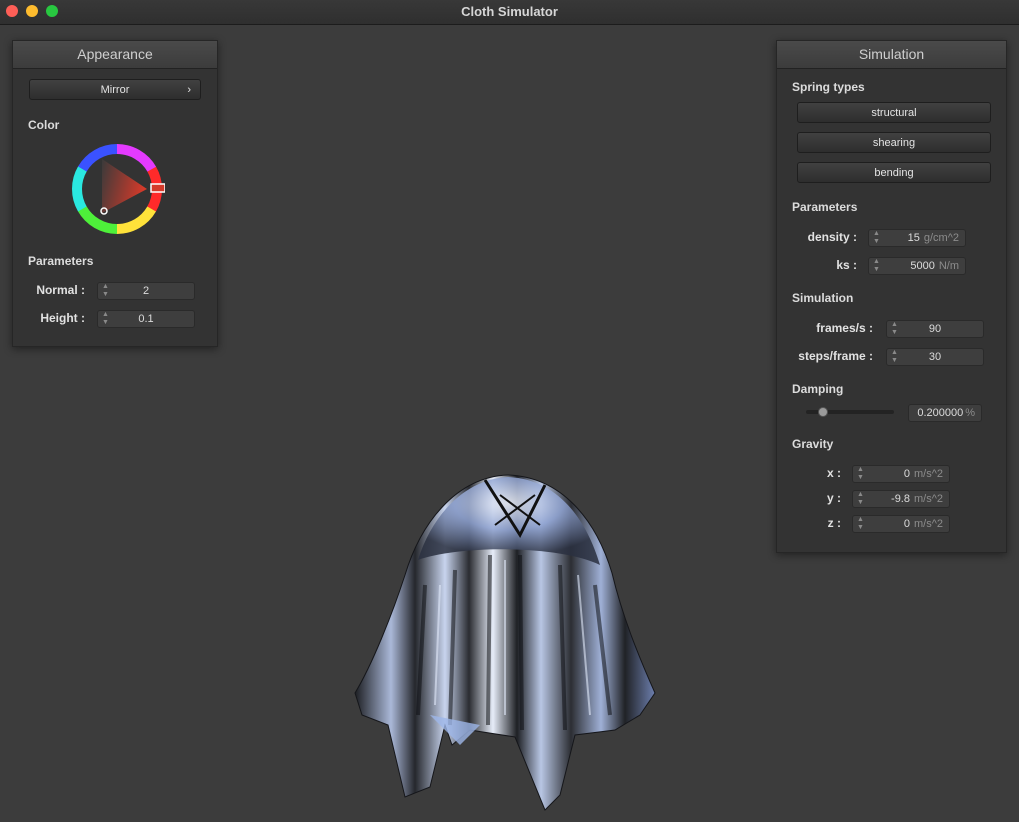  I want to click on normal-input: ▲ ▼ 2, so click(146, 291).